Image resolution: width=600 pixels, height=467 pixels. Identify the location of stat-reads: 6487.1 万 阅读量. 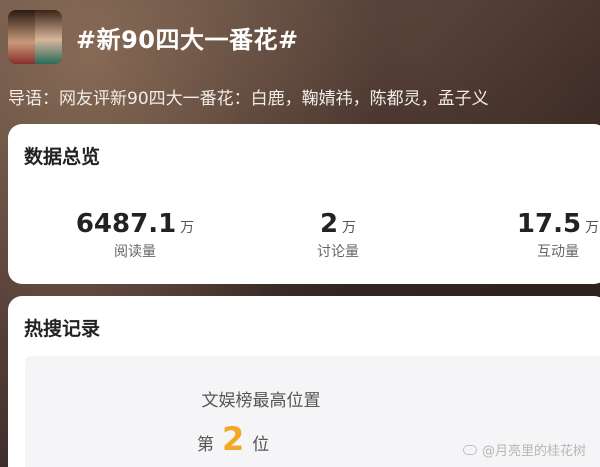
(135, 235).